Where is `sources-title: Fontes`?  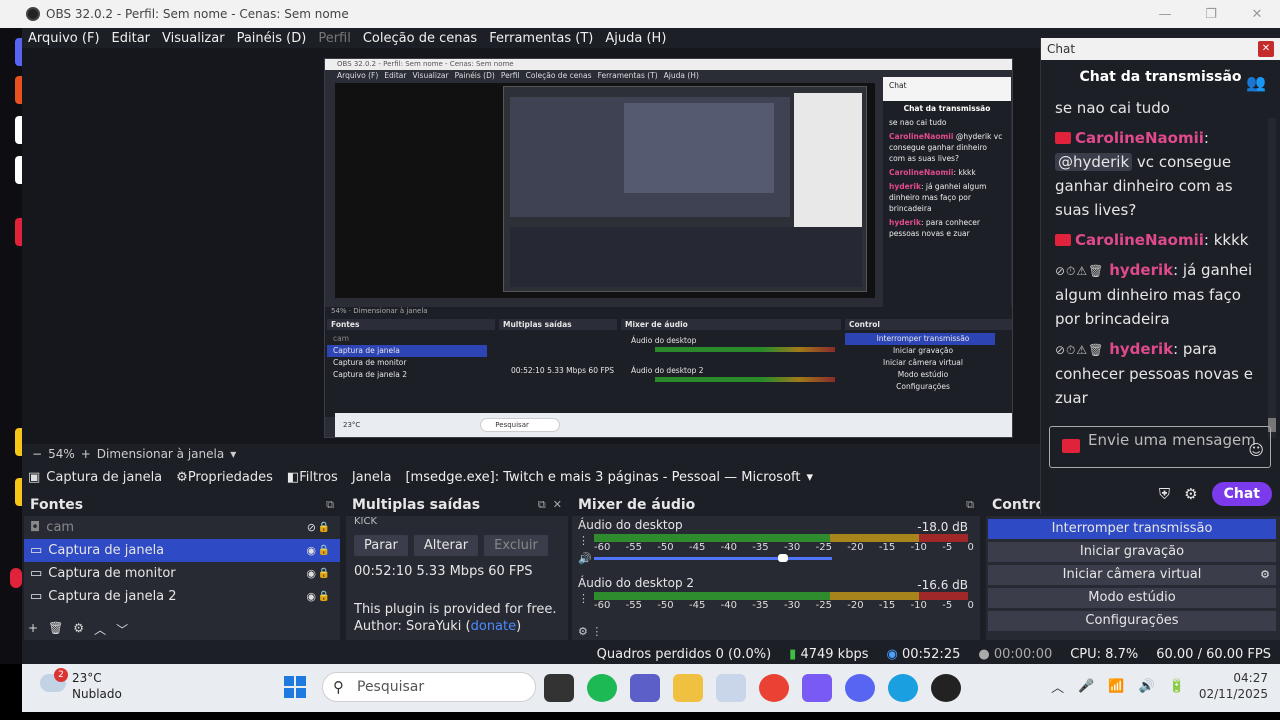 sources-title: Fontes is located at coordinates (57, 505).